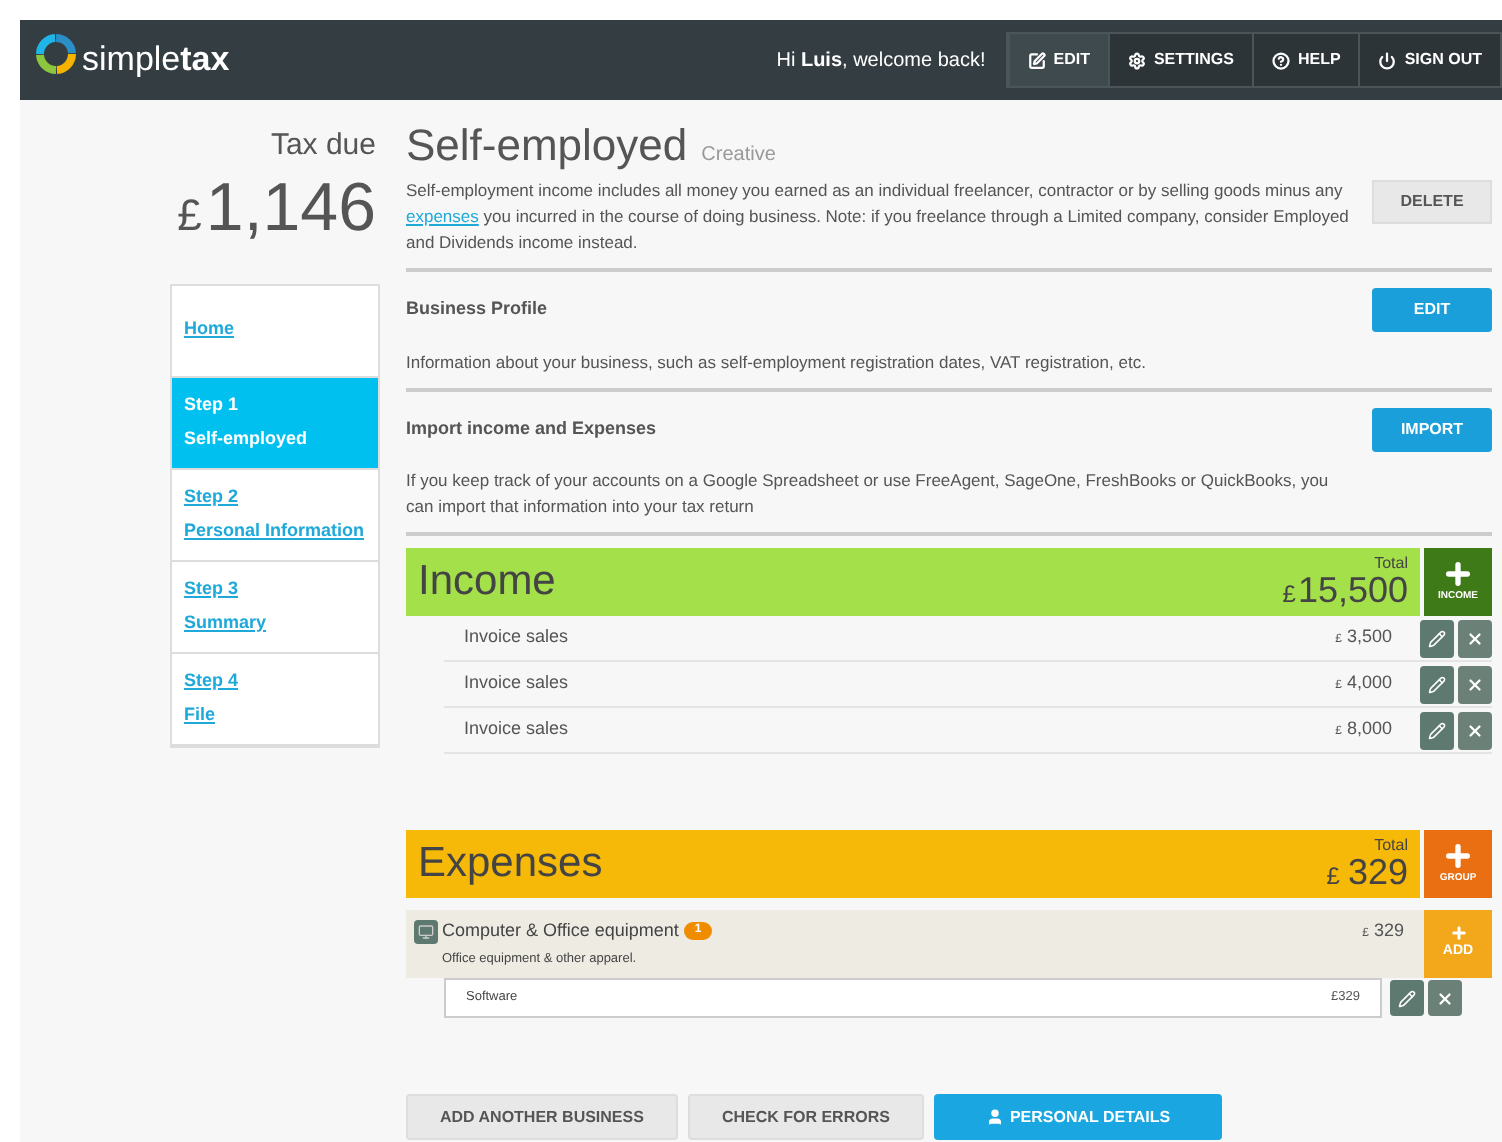 The width and height of the screenshot is (1502, 1142). Describe the element at coordinates (1432, 202) in the screenshot. I see `delete-business-button: DELETE` at that location.